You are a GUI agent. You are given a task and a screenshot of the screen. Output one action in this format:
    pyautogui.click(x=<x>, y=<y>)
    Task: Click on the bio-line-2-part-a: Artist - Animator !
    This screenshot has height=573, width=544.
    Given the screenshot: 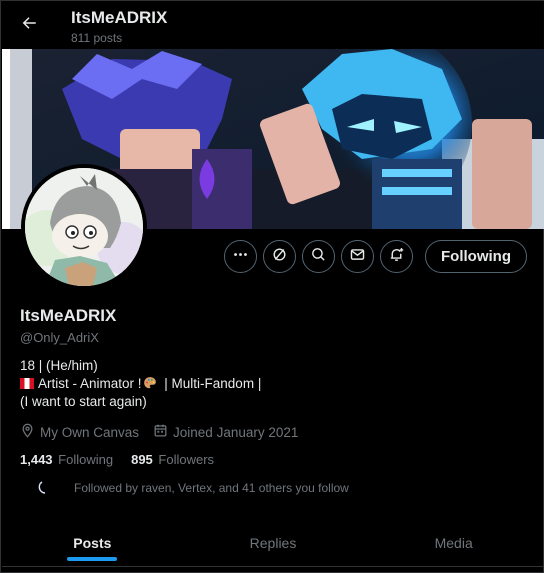 What is the action you would take?
    pyautogui.click(x=90, y=383)
    